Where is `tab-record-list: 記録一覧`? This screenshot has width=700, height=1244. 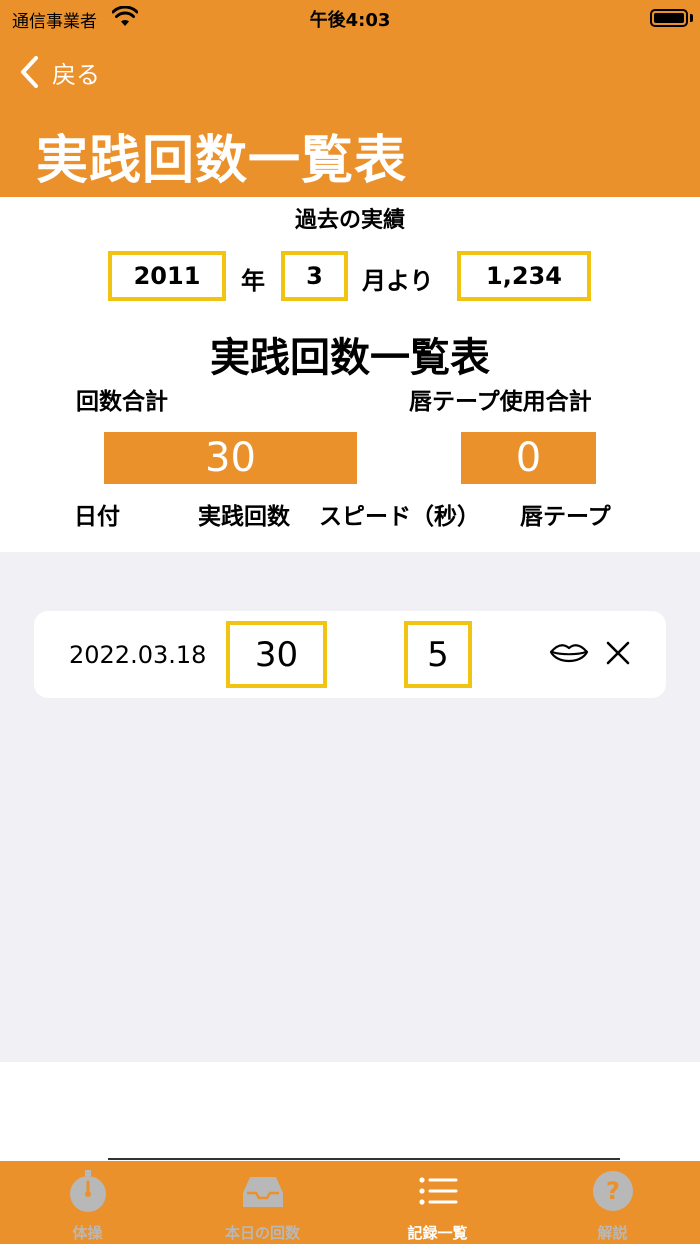 tab-record-list: 記録一覧 is located at coordinates (437, 1202).